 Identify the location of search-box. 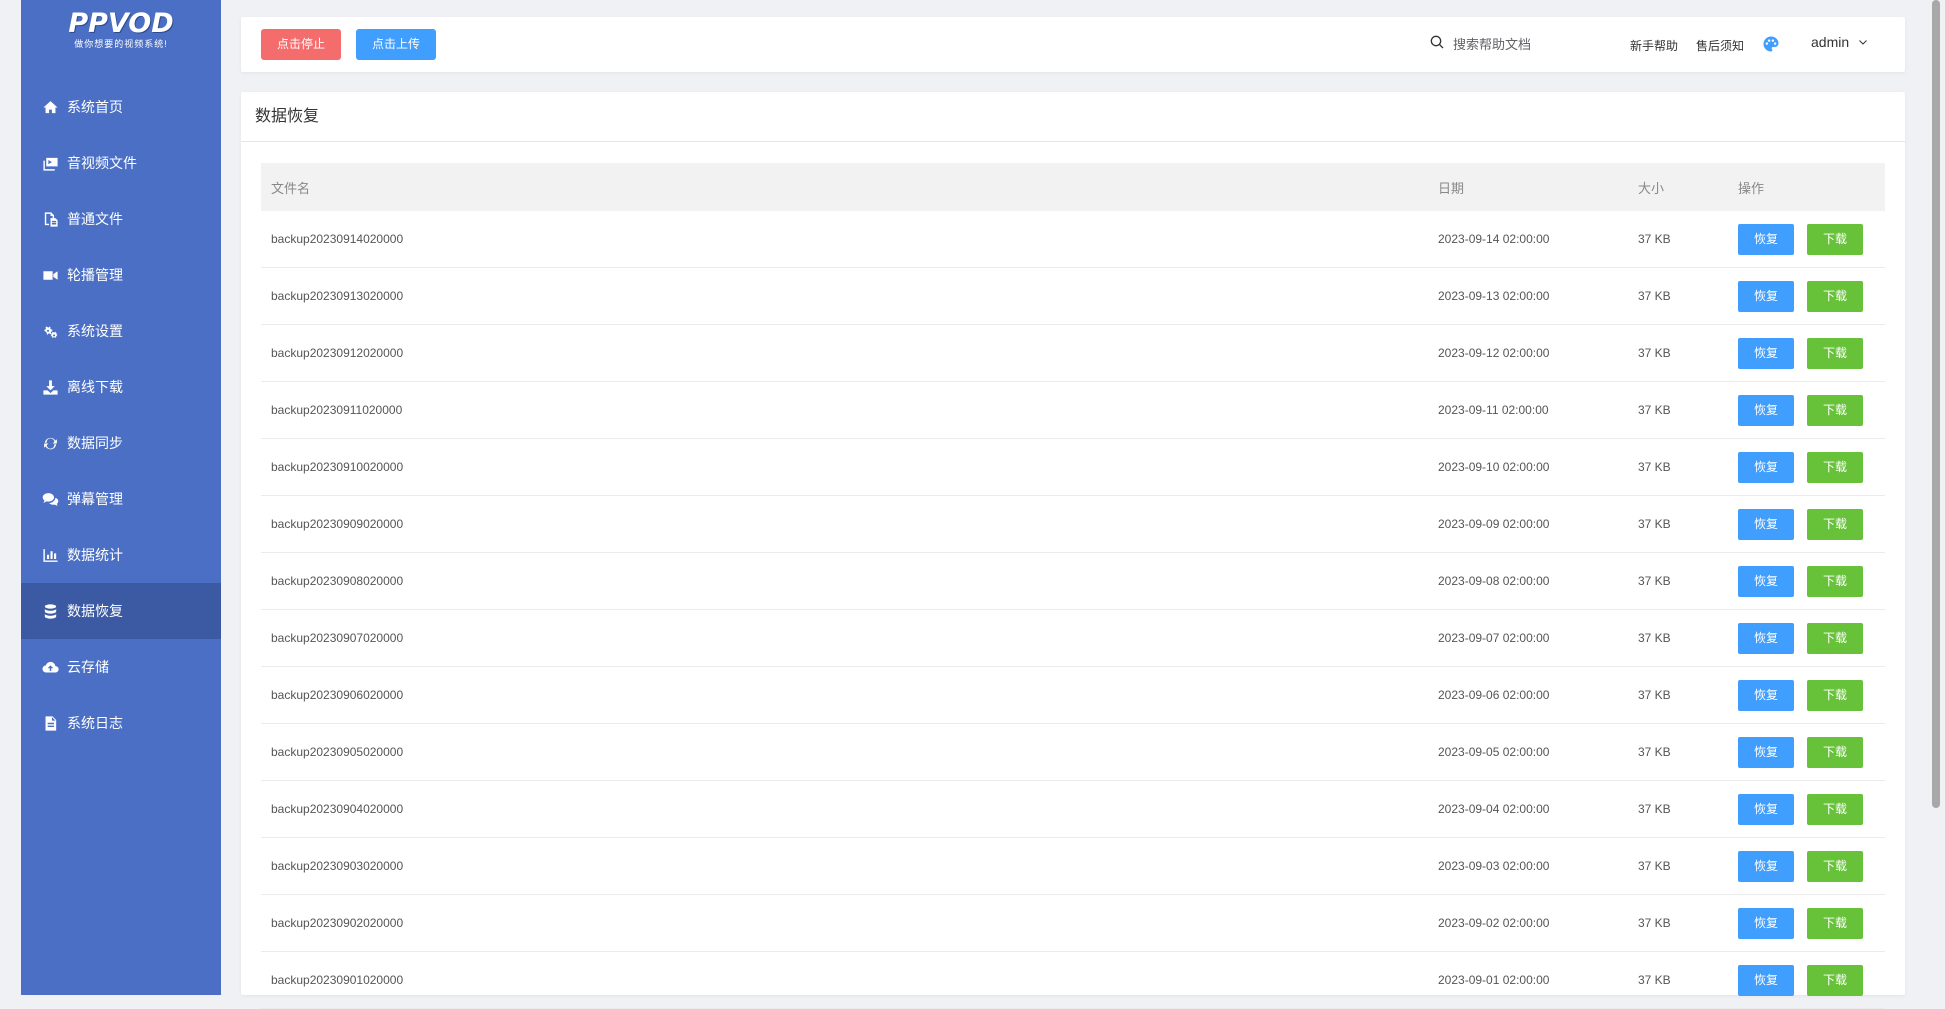
(1509, 44).